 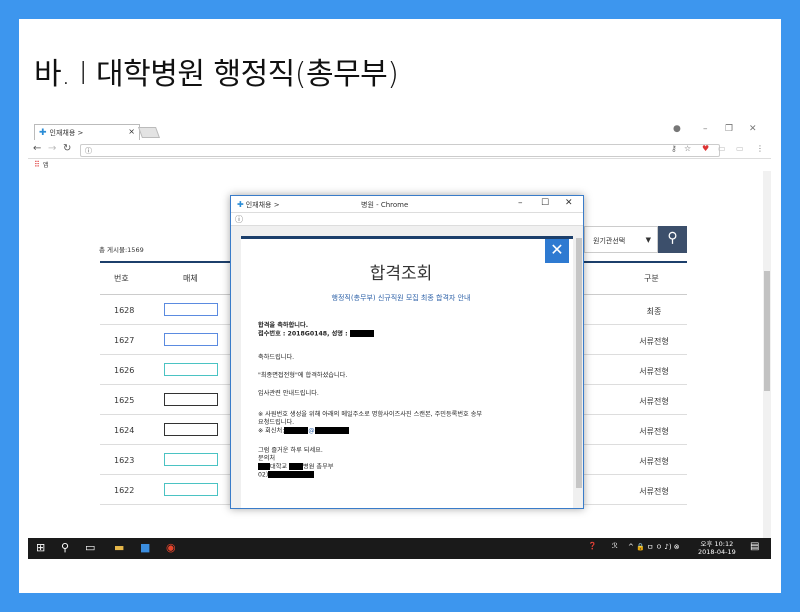 I want to click on extension-icon-2: ▭, so click(x=722, y=148).